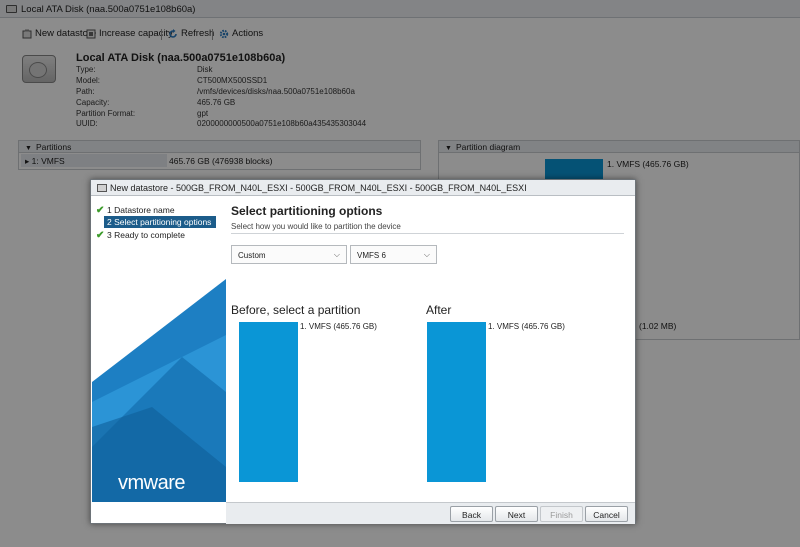 The image size is (800, 547). What do you see at coordinates (296, 310) in the screenshot?
I see `before-title: Before, select a partition` at bounding box center [296, 310].